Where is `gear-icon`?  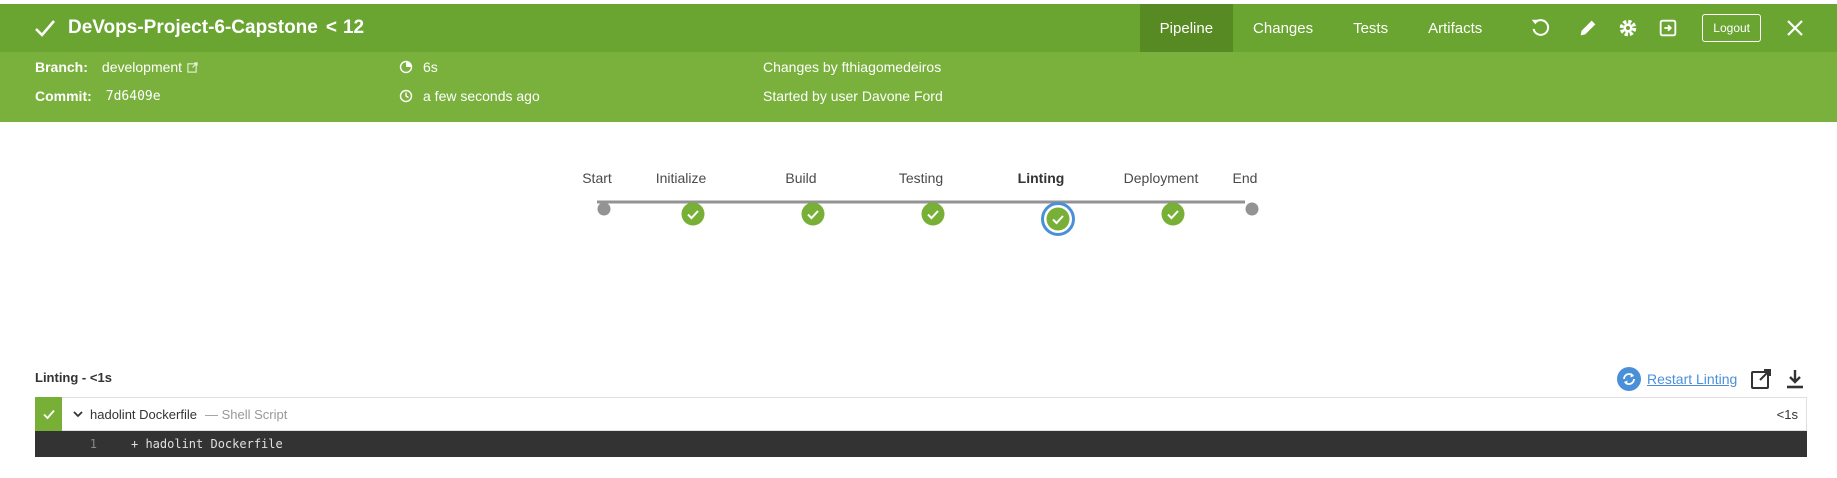
gear-icon is located at coordinates (1628, 28).